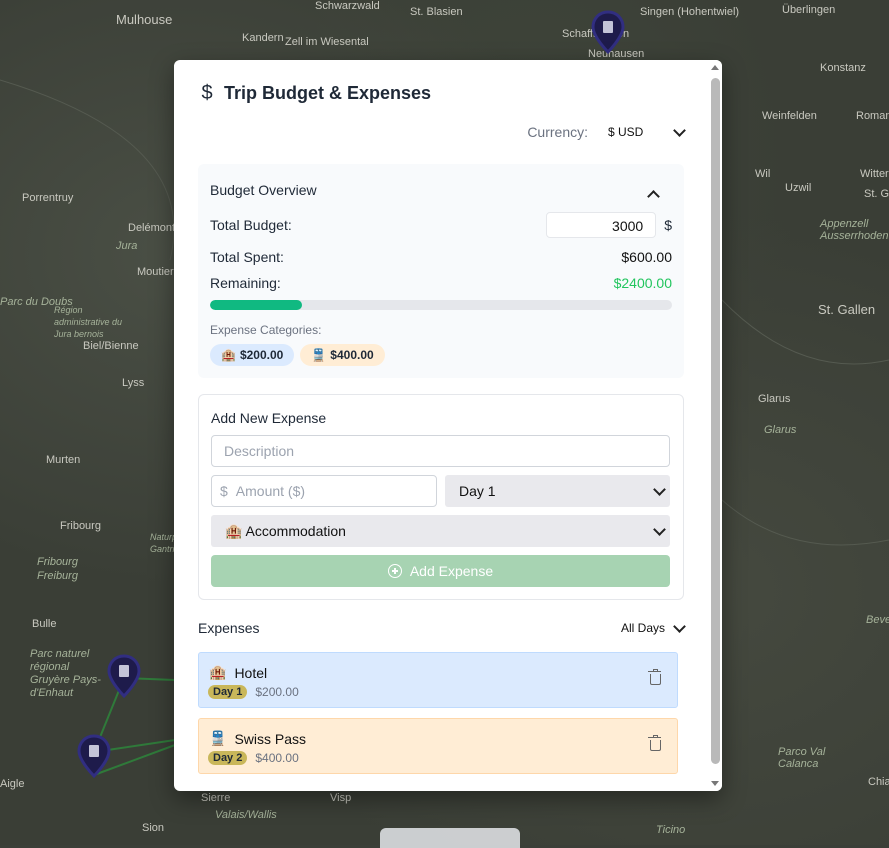  I want to click on add-expense-button: Add Expense, so click(440, 571).